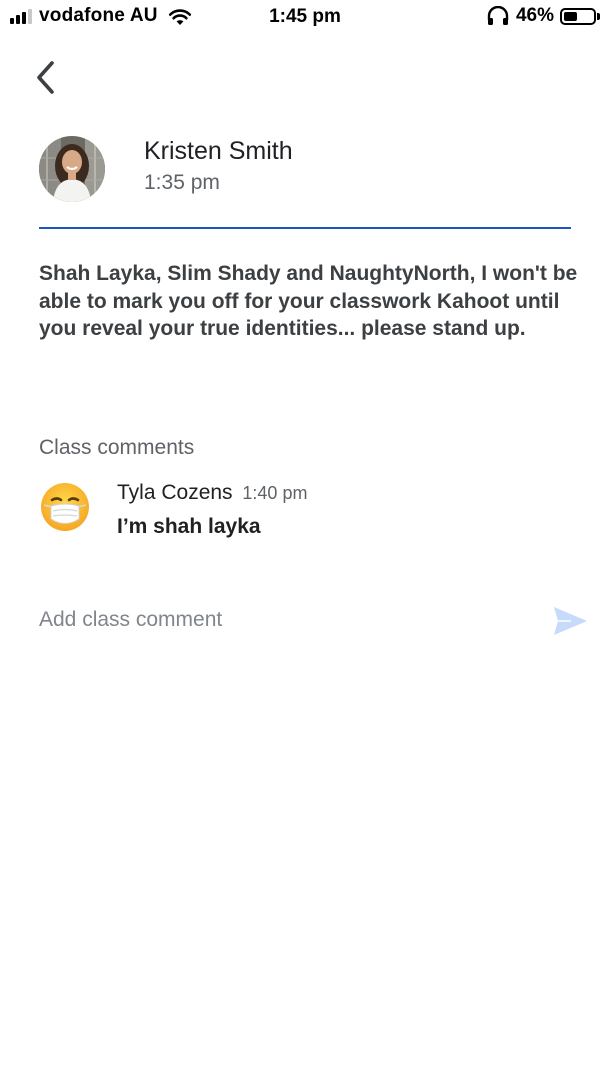 This screenshot has height=1085, width=610. I want to click on comment-timestamp: 1:40 pm, so click(275, 493).